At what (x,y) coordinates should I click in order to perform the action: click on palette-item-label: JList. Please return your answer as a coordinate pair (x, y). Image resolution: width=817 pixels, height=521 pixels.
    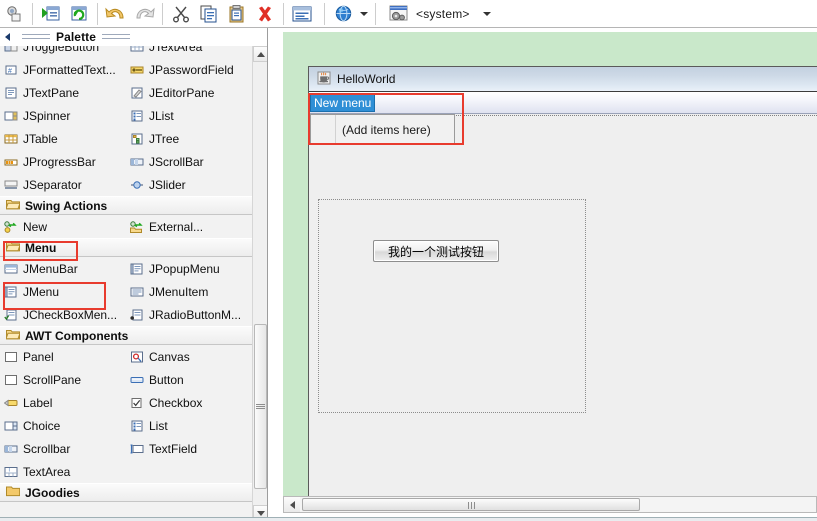
    Looking at the image, I should click on (161, 115).